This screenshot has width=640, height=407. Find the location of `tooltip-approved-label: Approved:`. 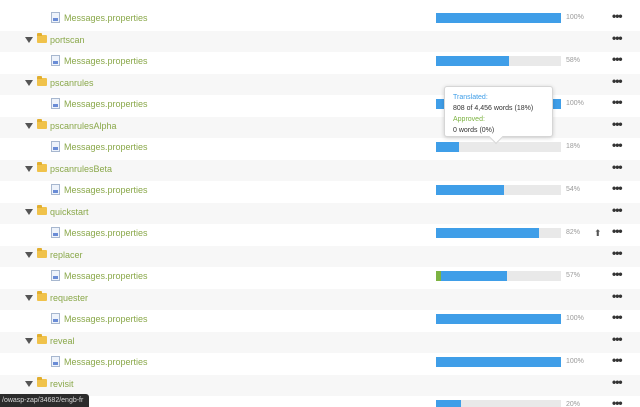

tooltip-approved-label: Approved: is located at coordinates (469, 119).